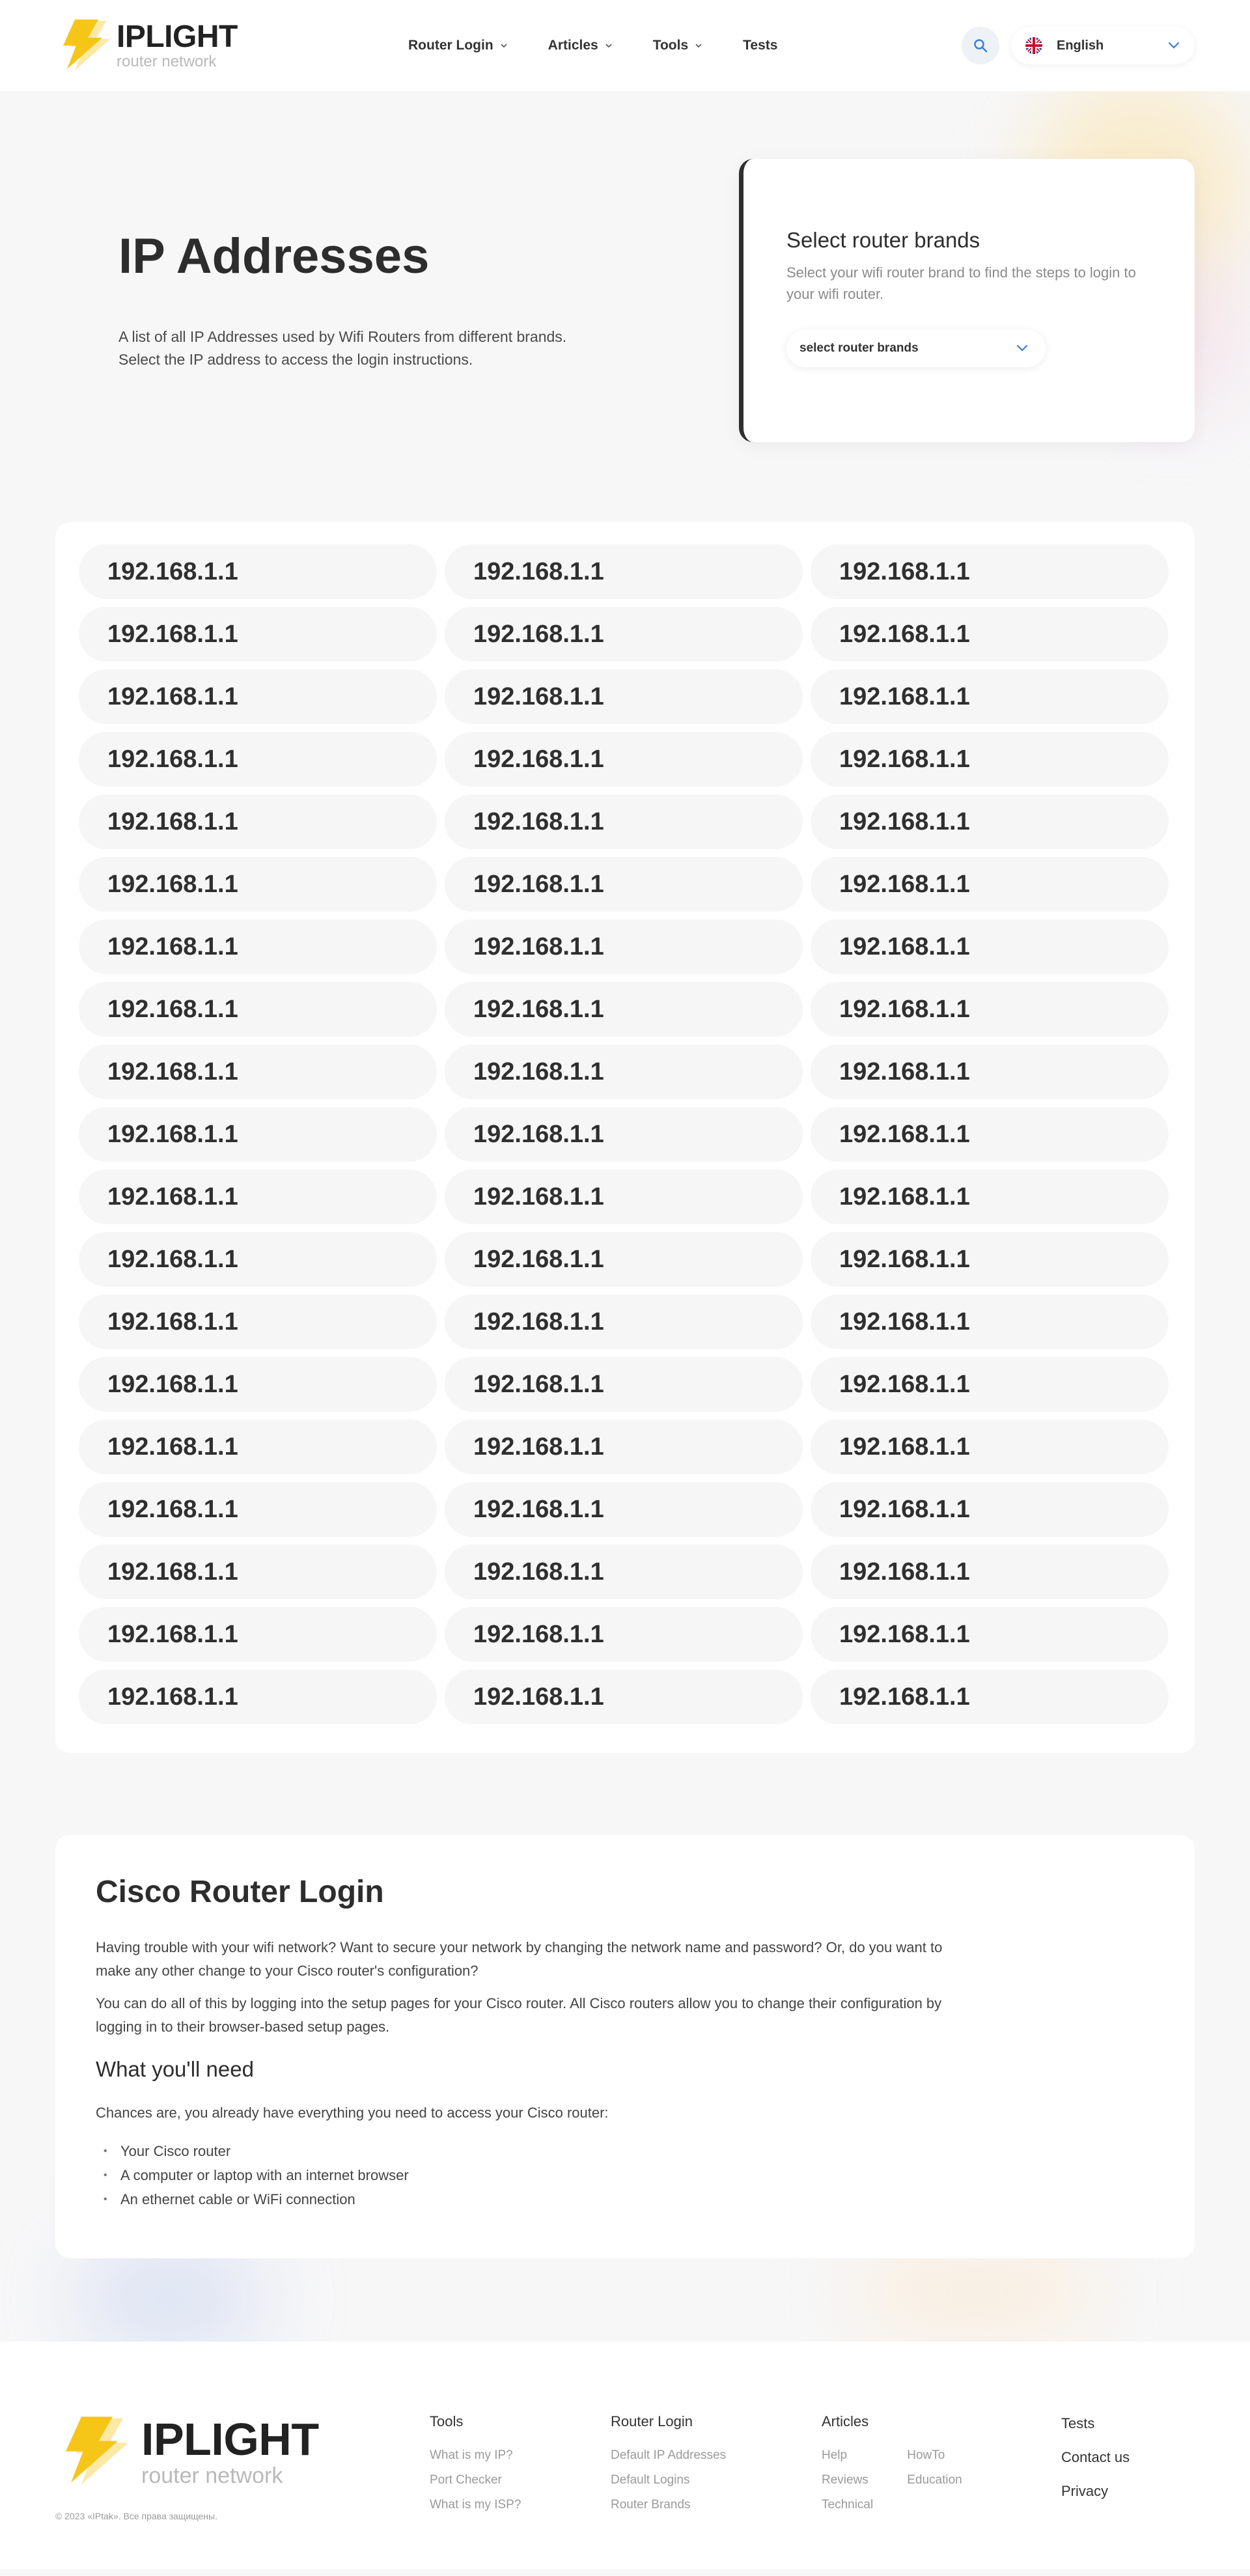 This screenshot has width=1250, height=2576. Describe the element at coordinates (573, 45) in the screenshot. I see `nav-label: Articles` at that location.